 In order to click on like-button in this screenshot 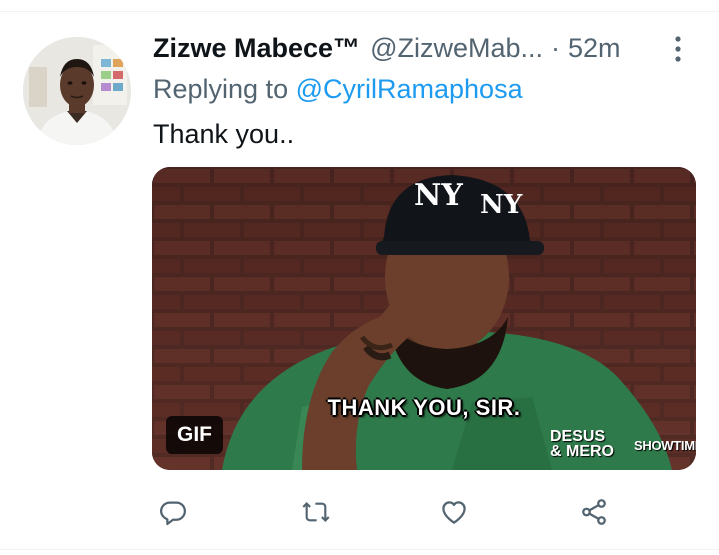, I will do `click(454, 512)`.